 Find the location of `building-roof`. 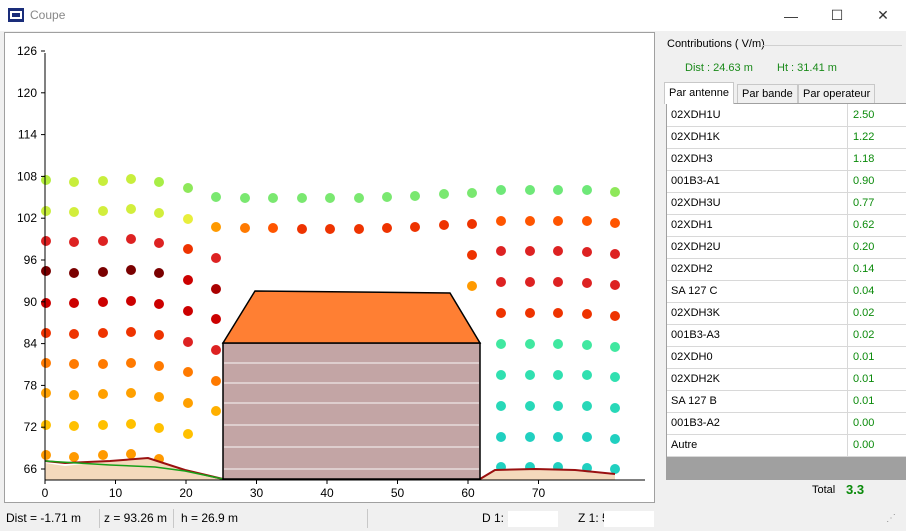

building-roof is located at coordinates (351, 317).